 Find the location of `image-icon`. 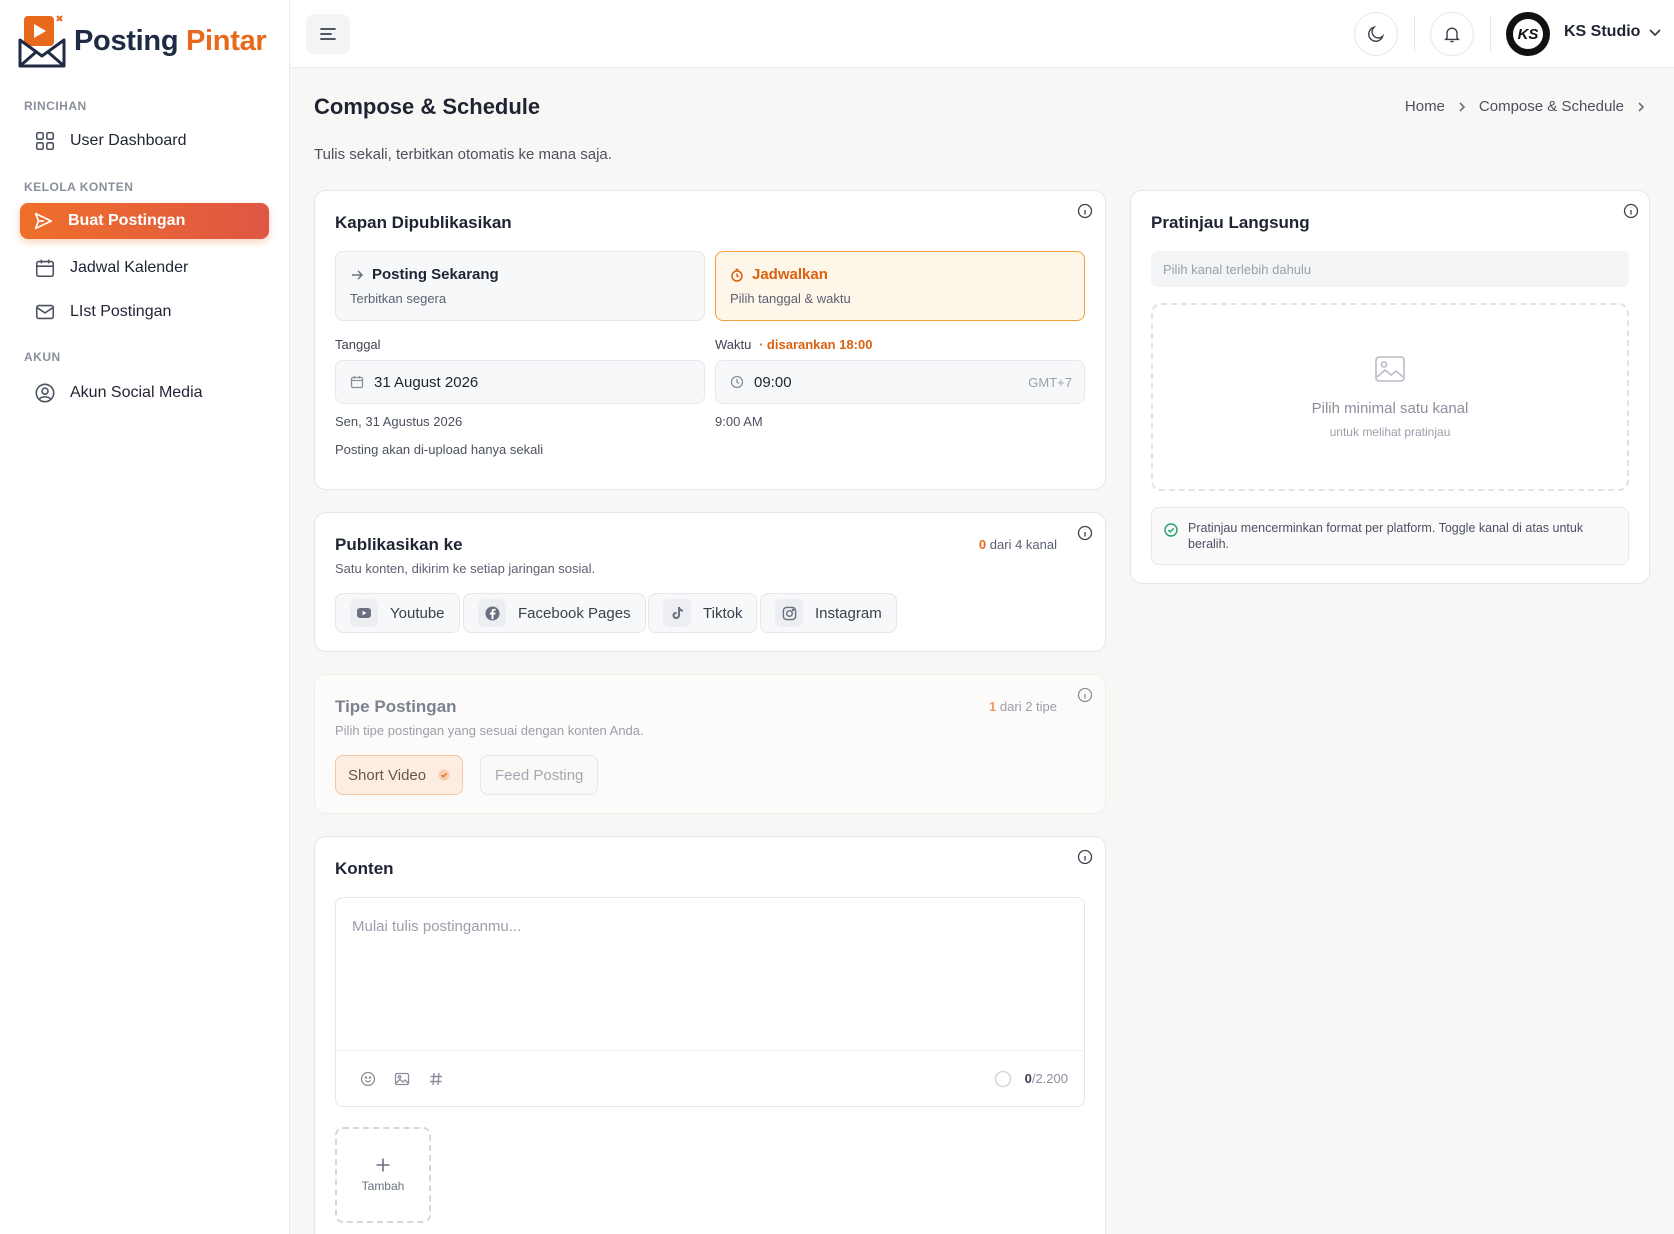

image-icon is located at coordinates (402, 1079).